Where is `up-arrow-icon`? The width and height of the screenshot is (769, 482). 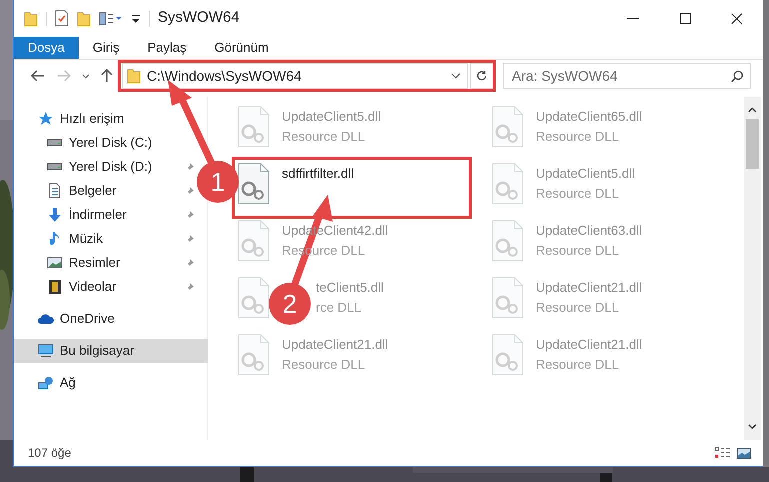 up-arrow-icon is located at coordinates (107, 76).